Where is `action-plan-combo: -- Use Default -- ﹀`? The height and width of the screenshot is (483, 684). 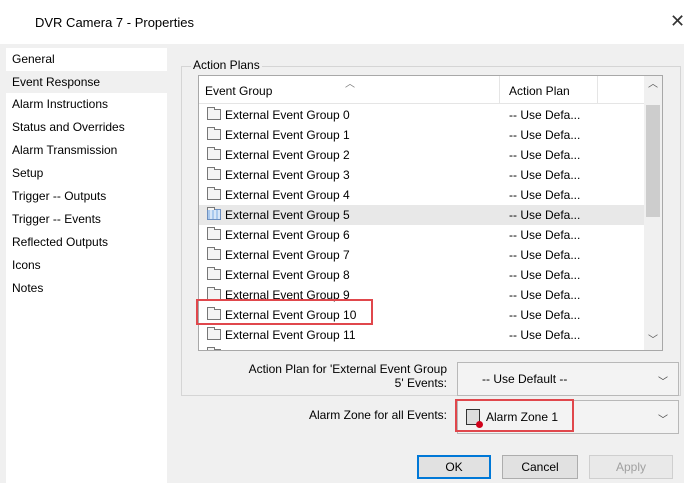 action-plan-combo: -- Use Default -- ﹀ is located at coordinates (568, 379).